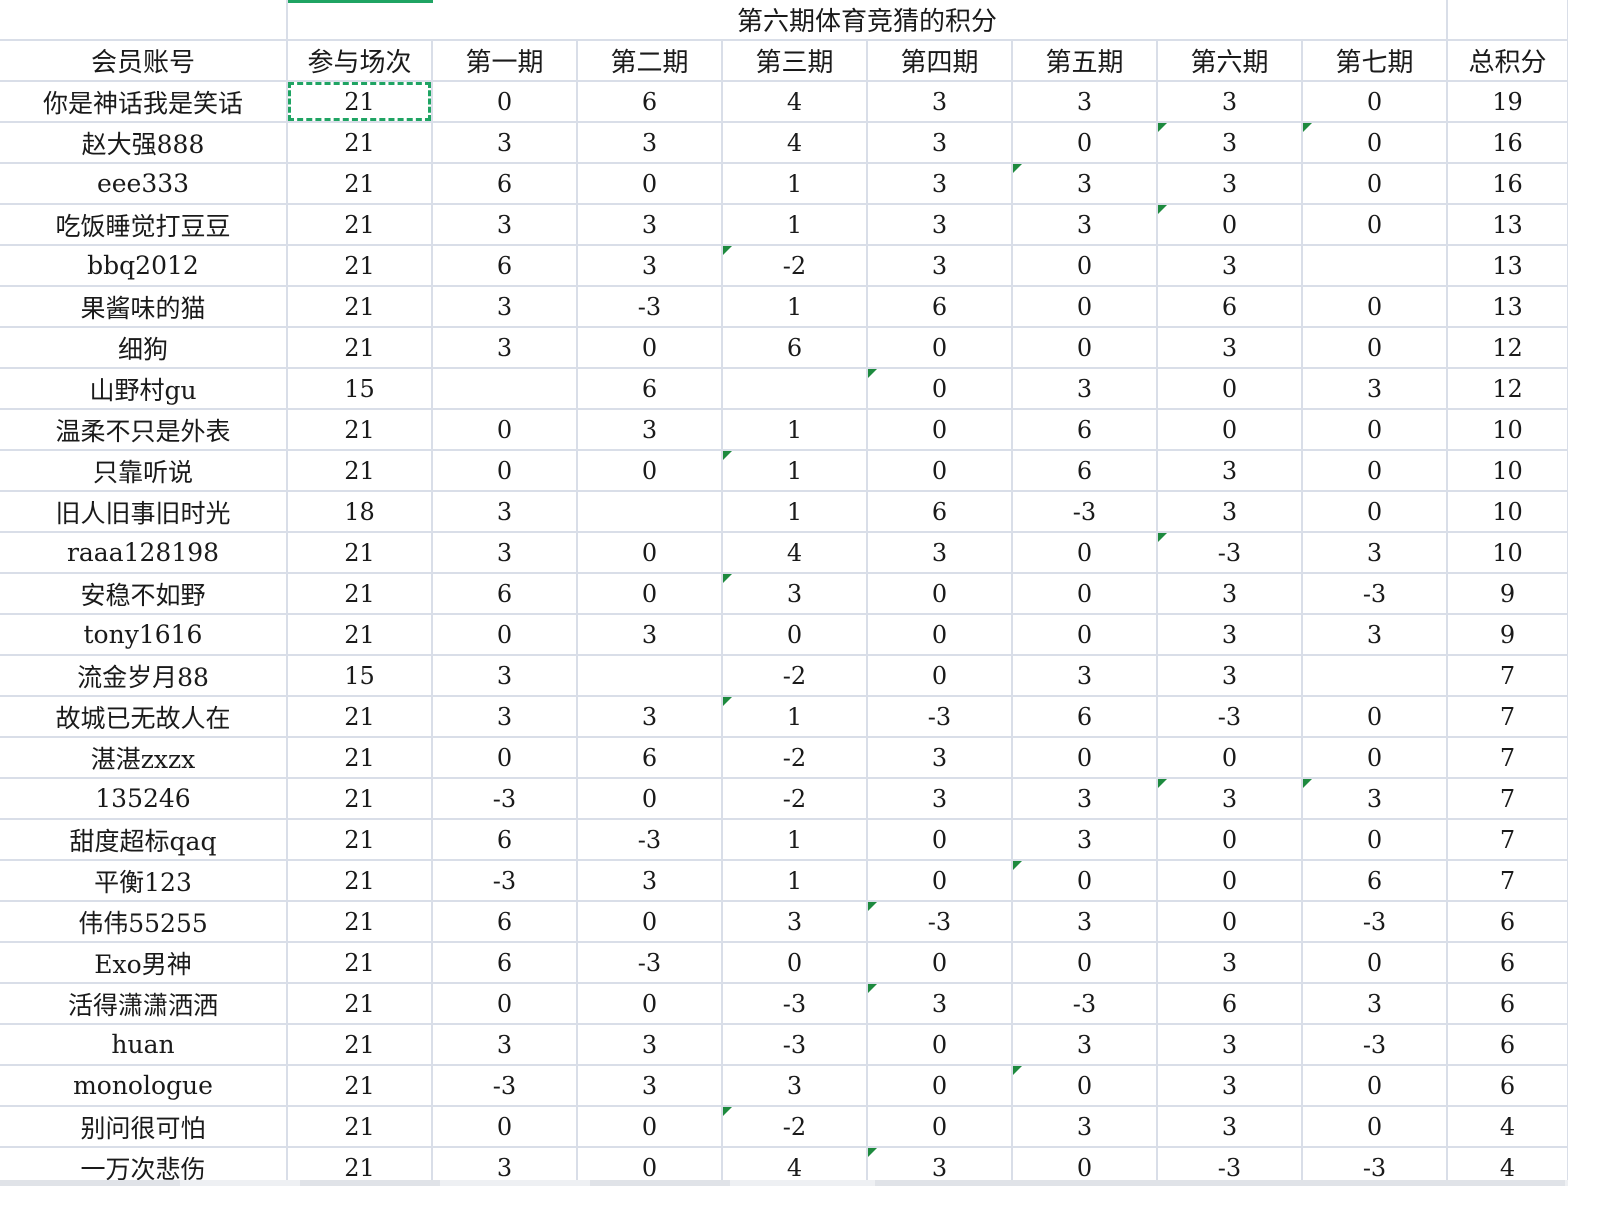 This screenshot has height=1226, width=1622. What do you see at coordinates (144, 717) in the screenshot?
I see `member-name-cell: 故城已无故人在` at bounding box center [144, 717].